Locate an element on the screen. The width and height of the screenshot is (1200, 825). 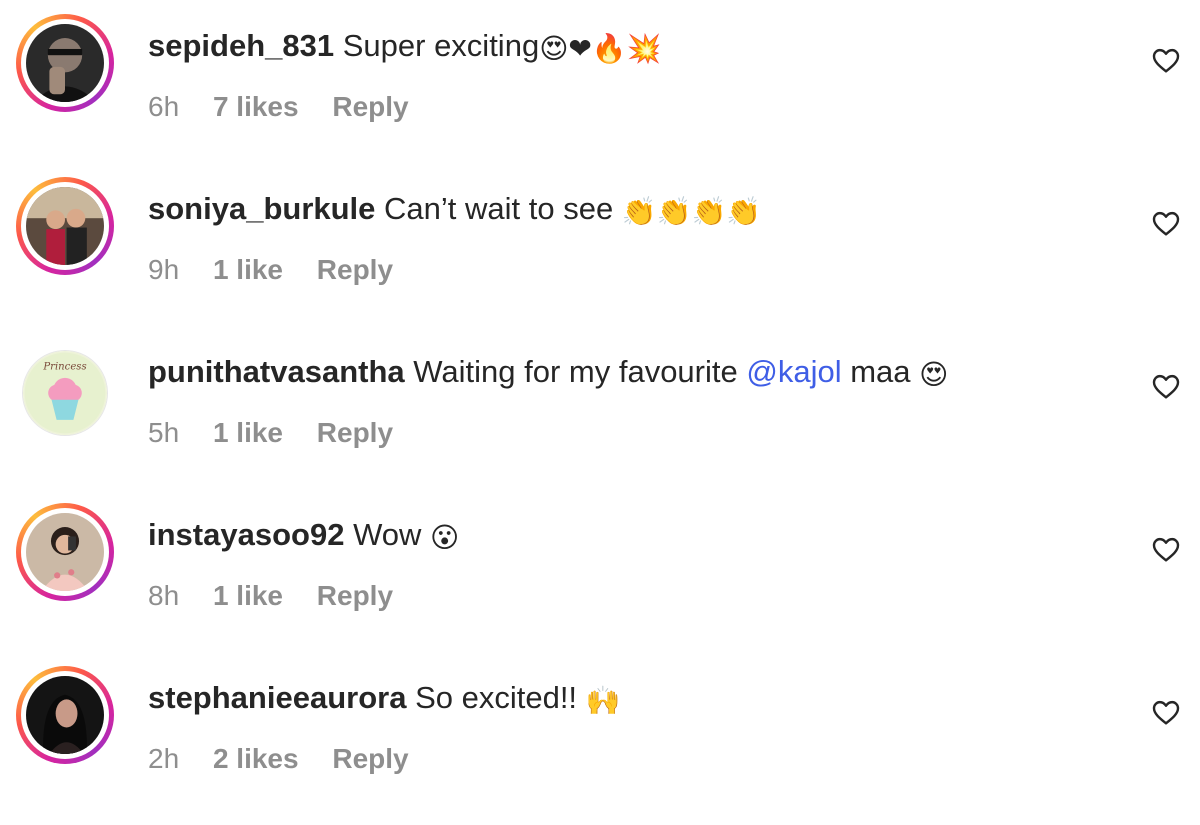
comment-time: 2h is located at coordinates (163, 758).